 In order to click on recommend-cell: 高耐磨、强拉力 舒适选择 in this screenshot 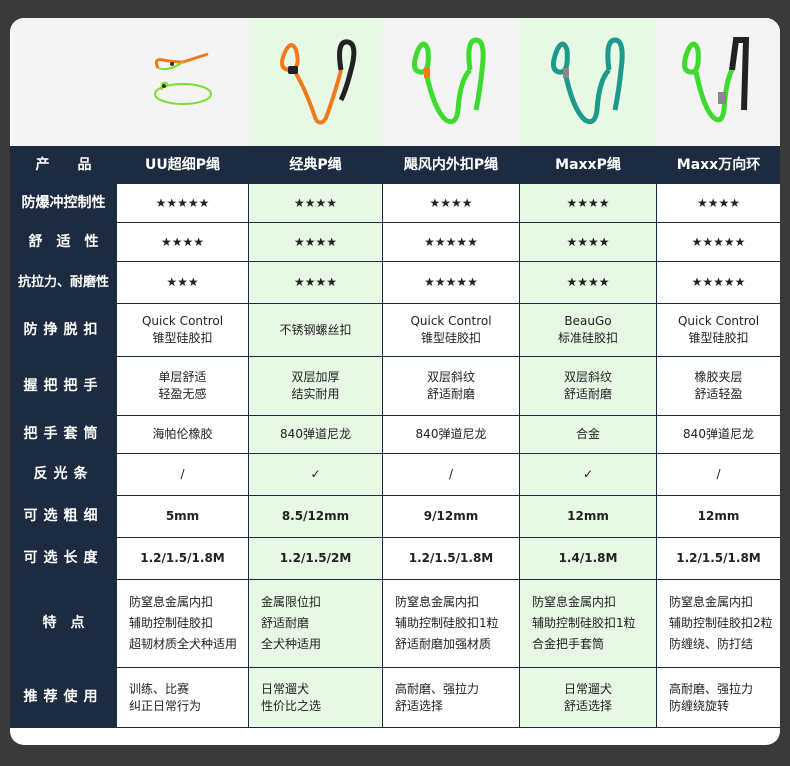, I will do `click(451, 697)`.